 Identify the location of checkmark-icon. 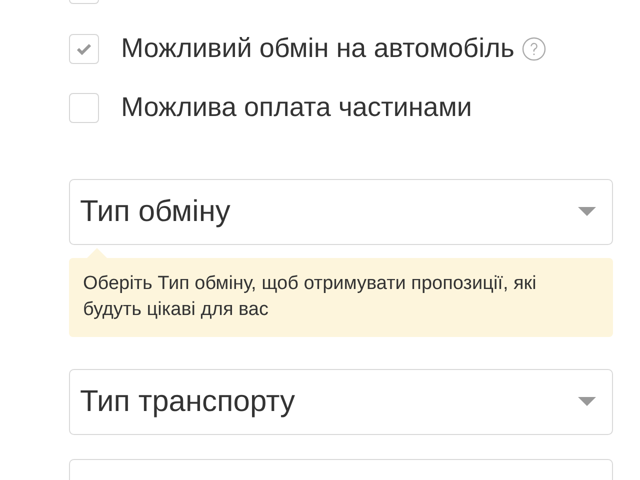
(84, 48).